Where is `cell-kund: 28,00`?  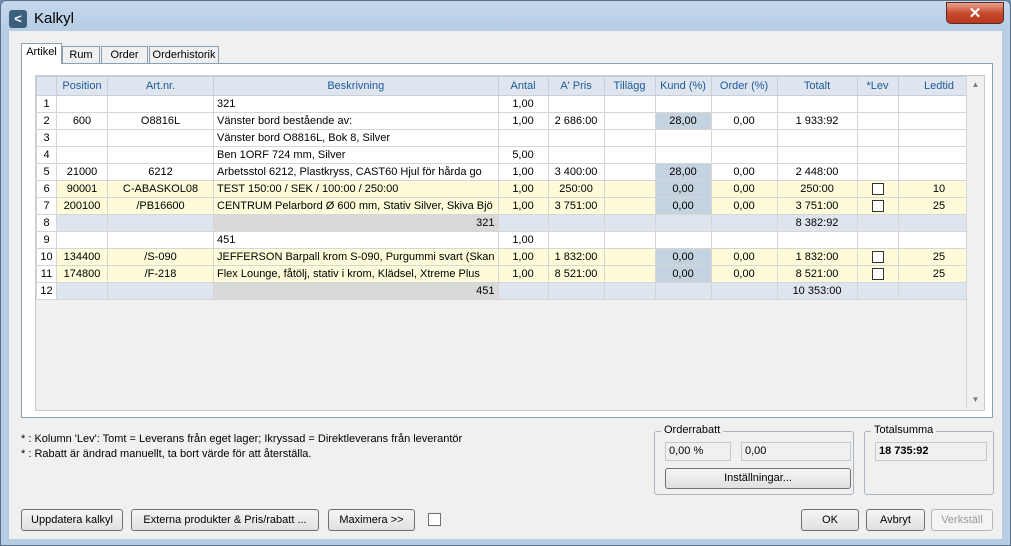
cell-kund: 28,00 is located at coordinates (683, 172).